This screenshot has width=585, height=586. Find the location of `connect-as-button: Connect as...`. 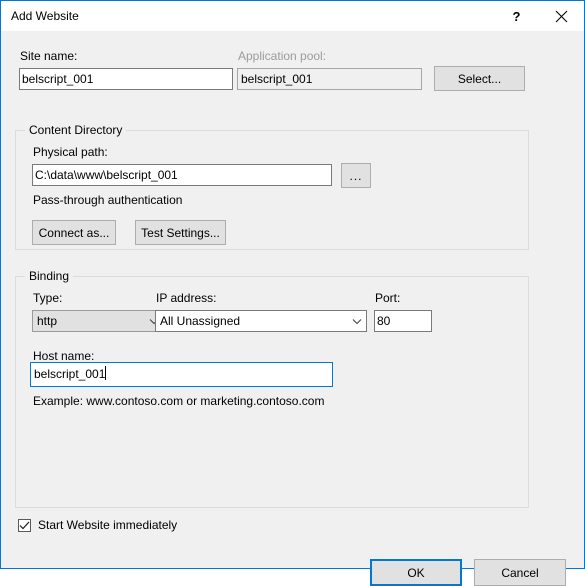

connect-as-button: Connect as... is located at coordinates (74, 232).